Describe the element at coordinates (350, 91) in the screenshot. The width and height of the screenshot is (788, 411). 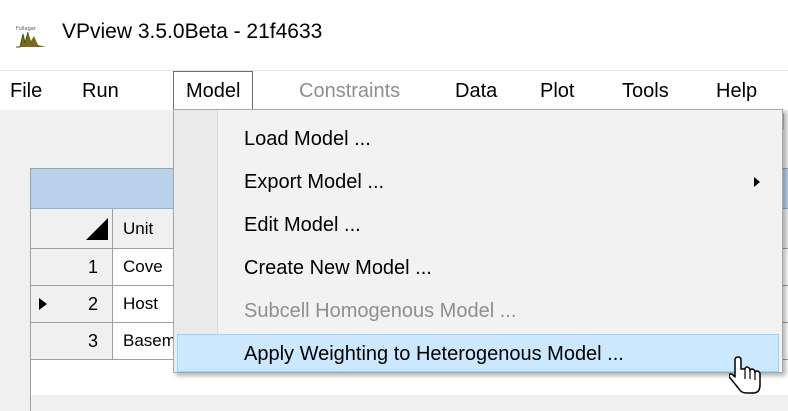
I see `menu-constraints: Constraints` at that location.